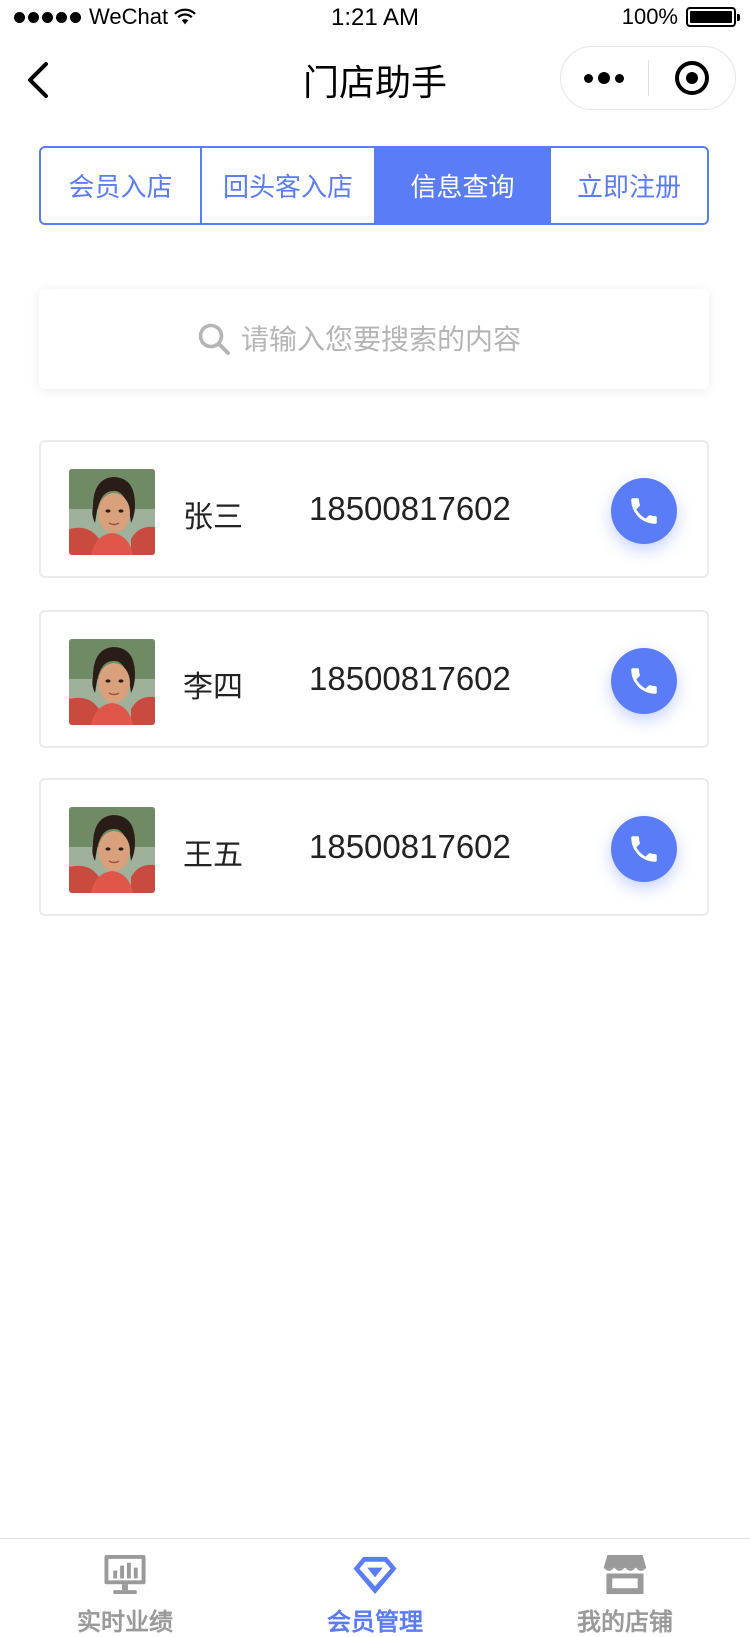 This screenshot has height=1637, width=750. Describe the element at coordinates (121, 185) in the screenshot. I see `tab-member-checkin: 会员入店` at that location.